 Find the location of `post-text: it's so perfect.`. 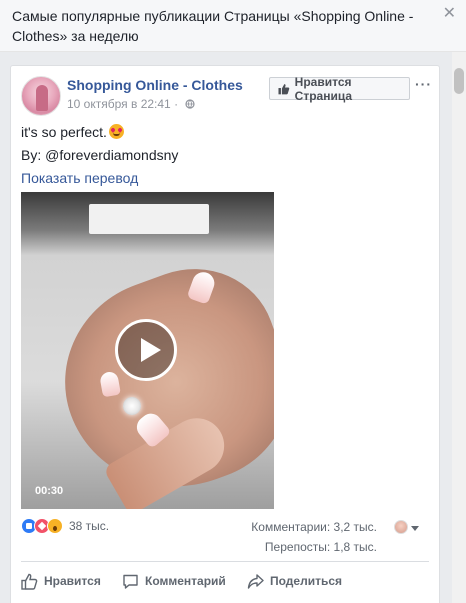

post-text: it's so perfect. is located at coordinates (72, 132).